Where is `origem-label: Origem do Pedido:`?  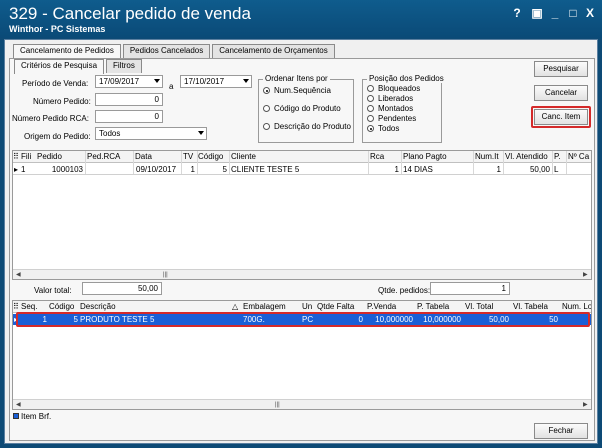
origem-label: Origem do Pedido: is located at coordinates (57, 136).